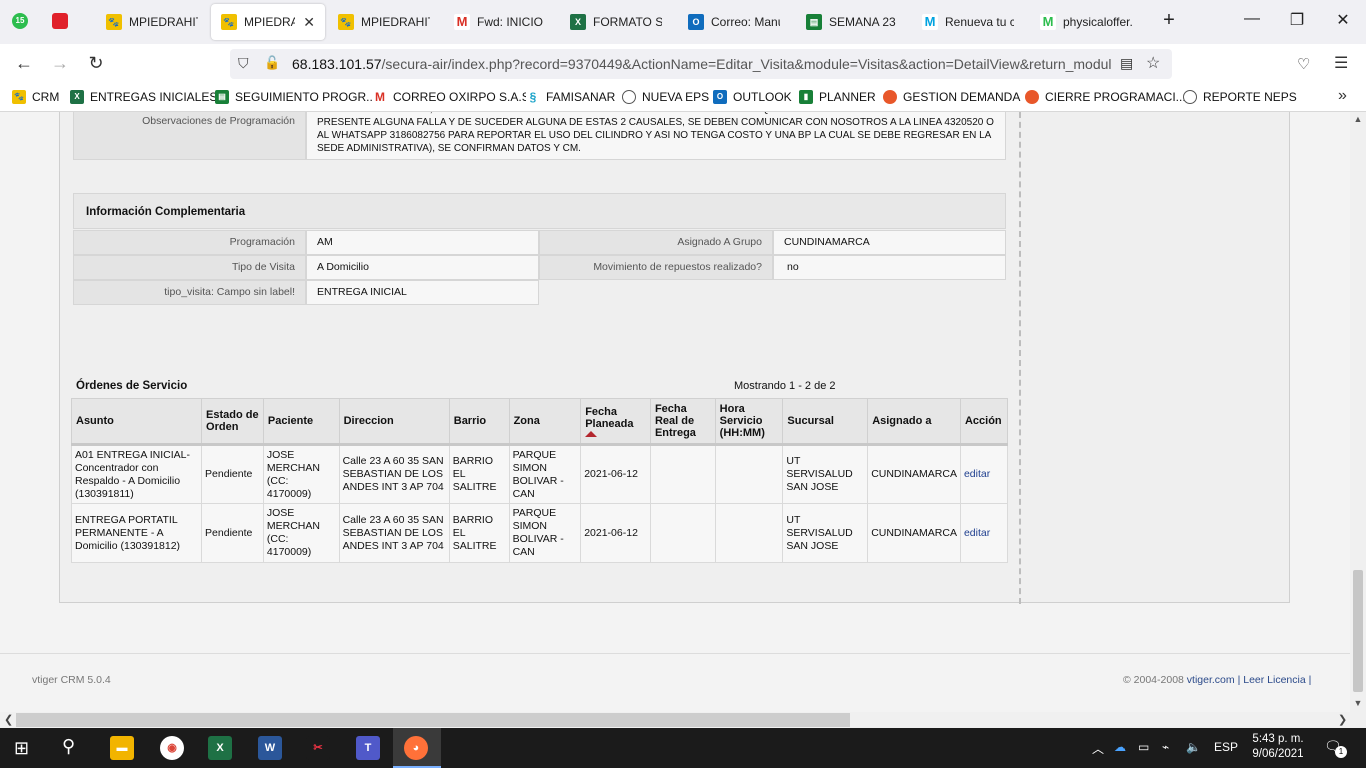 This screenshot has width=1366, height=768. What do you see at coordinates (591, 433) in the screenshot?
I see `sort-ascending-icon` at bounding box center [591, 433].